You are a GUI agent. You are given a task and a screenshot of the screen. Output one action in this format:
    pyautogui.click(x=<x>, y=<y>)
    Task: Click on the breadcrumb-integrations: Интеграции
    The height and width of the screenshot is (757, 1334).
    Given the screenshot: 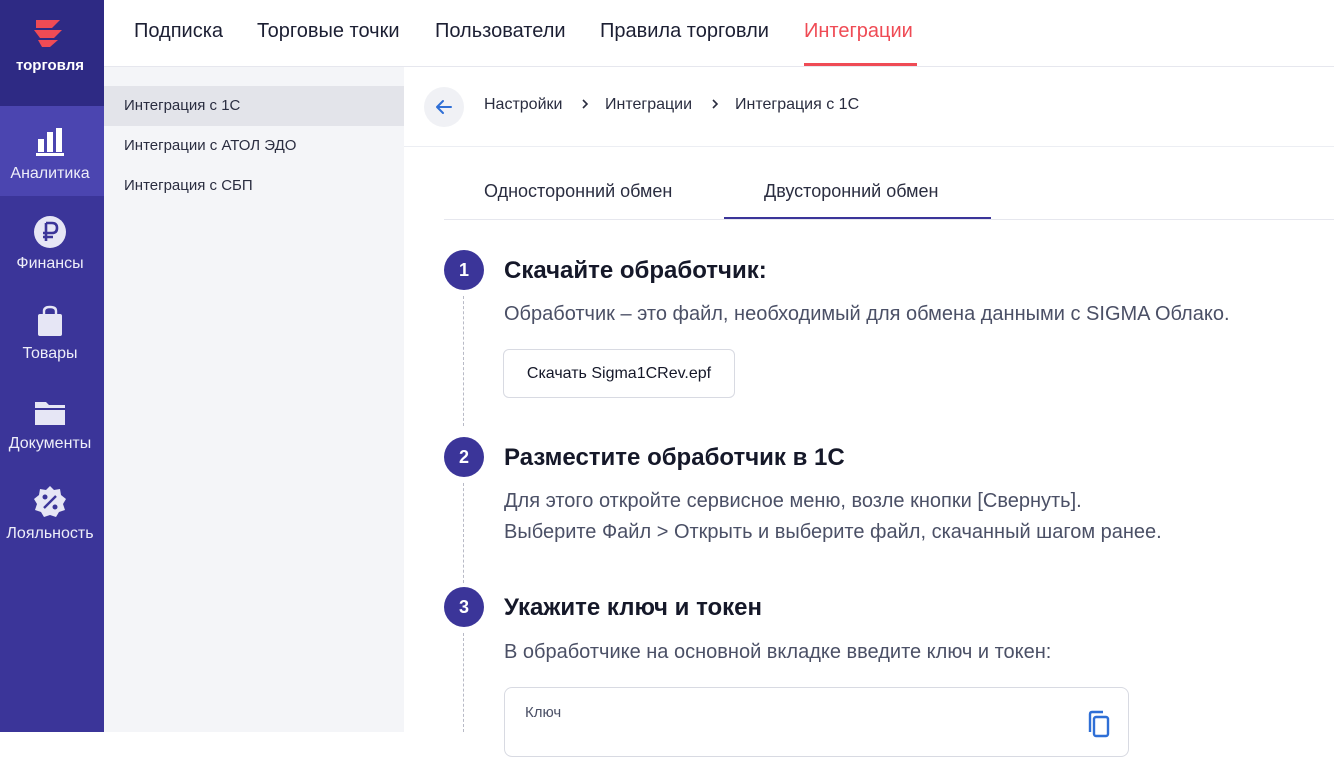 What is the action you would take?
    pyautogui.click(x=648, y=105)
    